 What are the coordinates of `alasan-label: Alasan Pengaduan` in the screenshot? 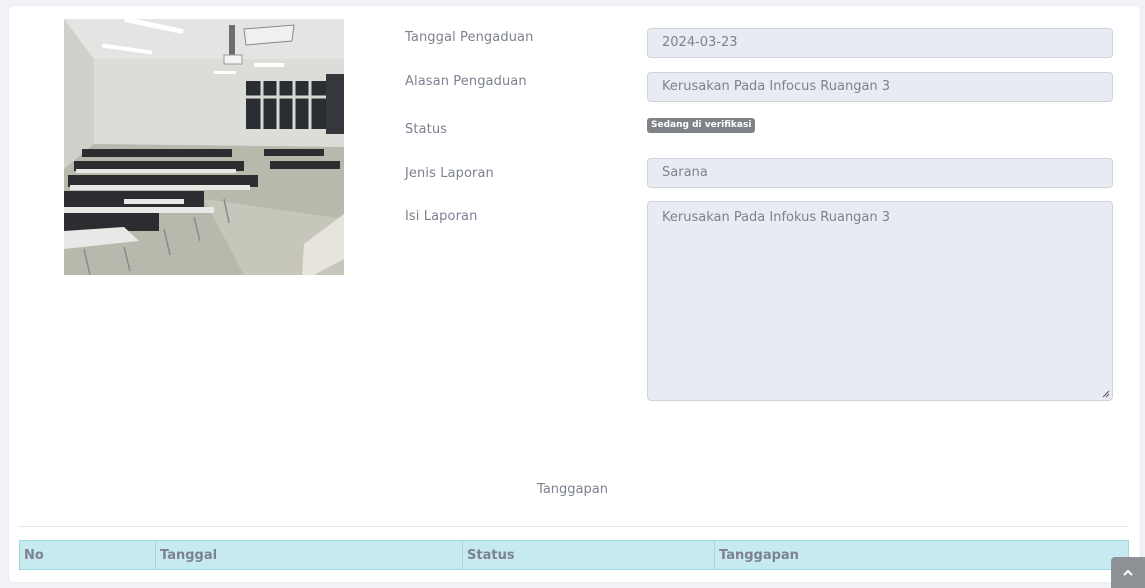 It's located at (466, 81).